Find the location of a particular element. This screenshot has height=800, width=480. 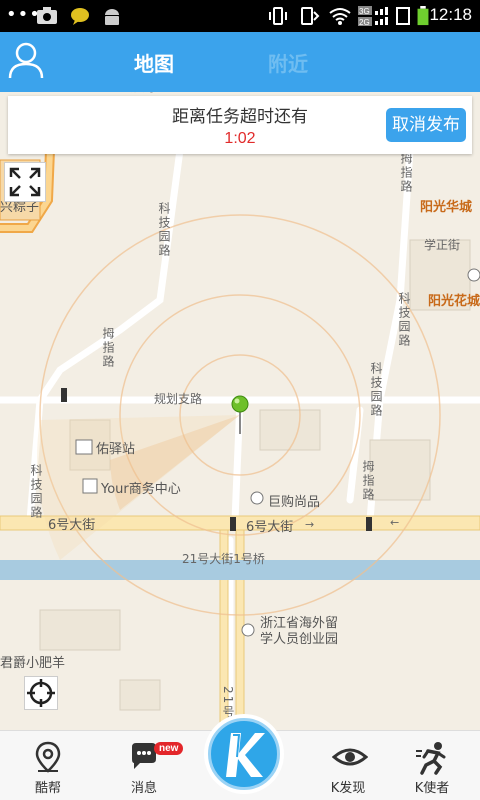

crosshair-icon is located at coordinates (41, 693).